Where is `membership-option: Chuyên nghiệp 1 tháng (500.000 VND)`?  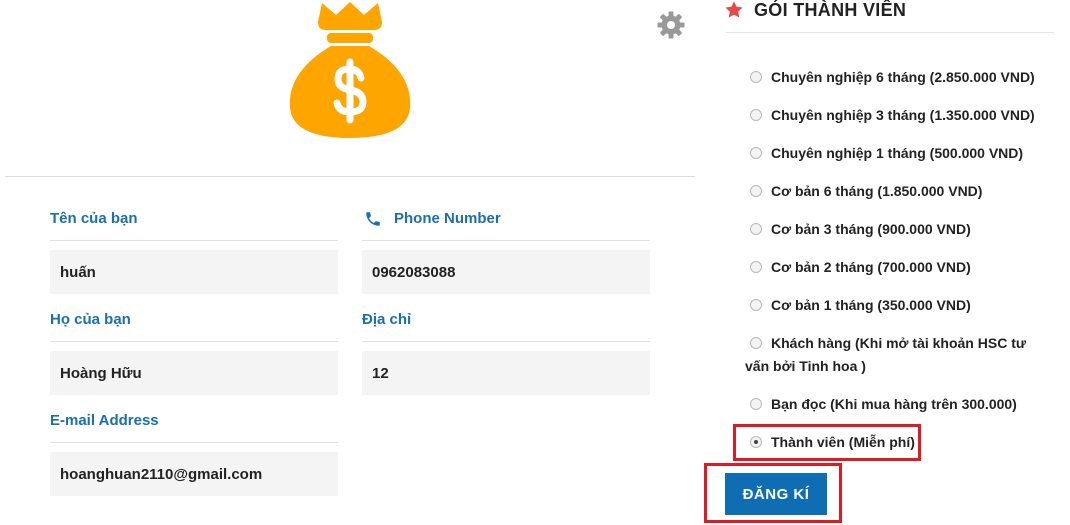 membership-option: Chuyên nghiệp 1 tháng (500.000 VND) is located at coordinates (897, 153).